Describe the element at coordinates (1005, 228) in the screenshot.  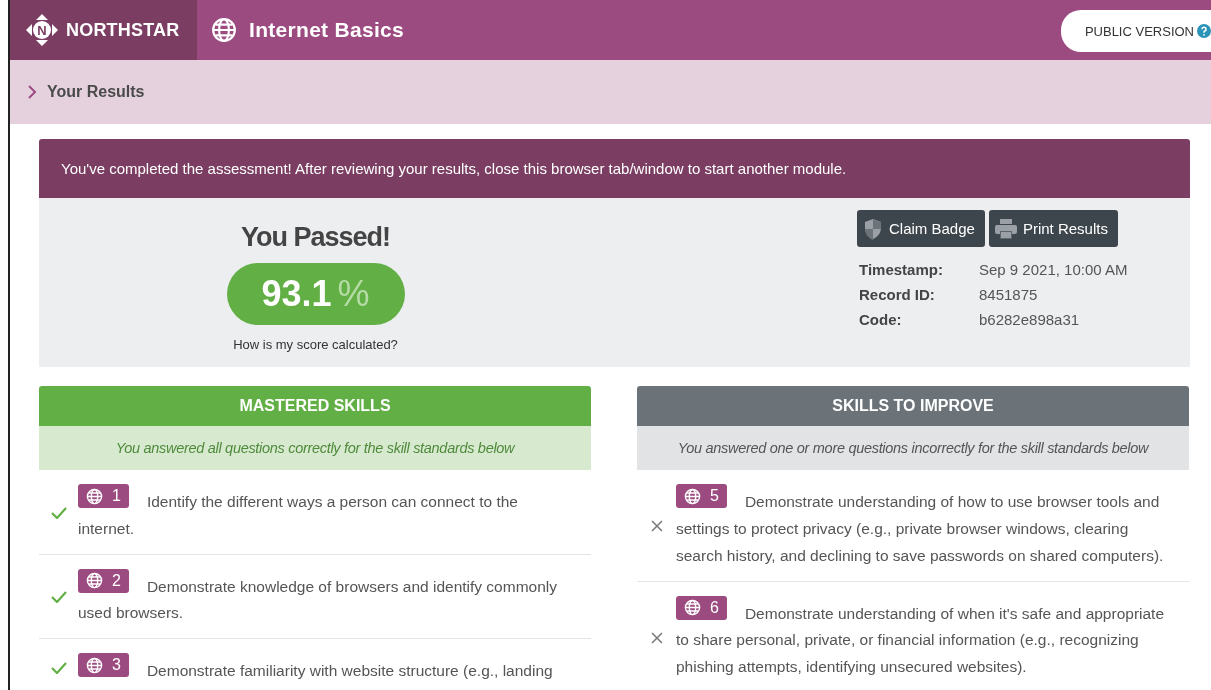
I see `printer-icon` at that location.